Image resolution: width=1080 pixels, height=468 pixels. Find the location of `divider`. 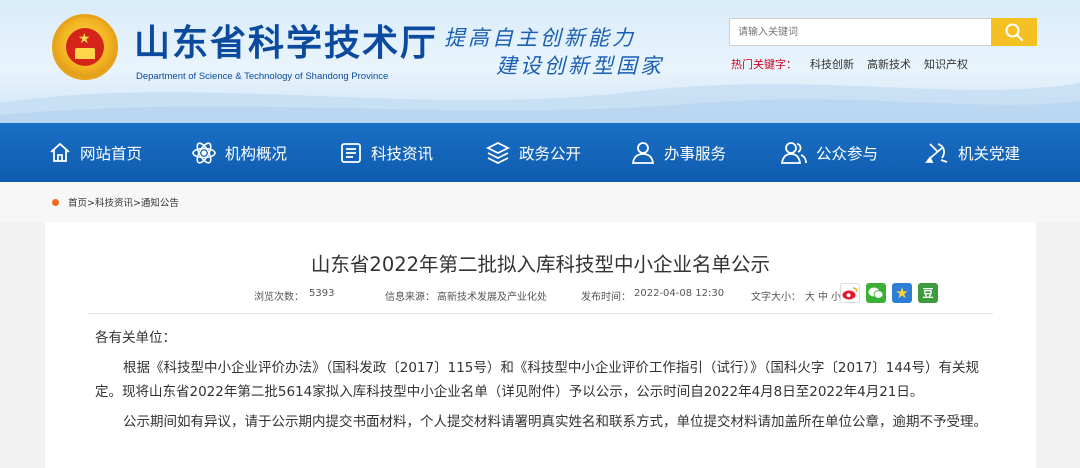

divider is located at coordinates (540, 313).